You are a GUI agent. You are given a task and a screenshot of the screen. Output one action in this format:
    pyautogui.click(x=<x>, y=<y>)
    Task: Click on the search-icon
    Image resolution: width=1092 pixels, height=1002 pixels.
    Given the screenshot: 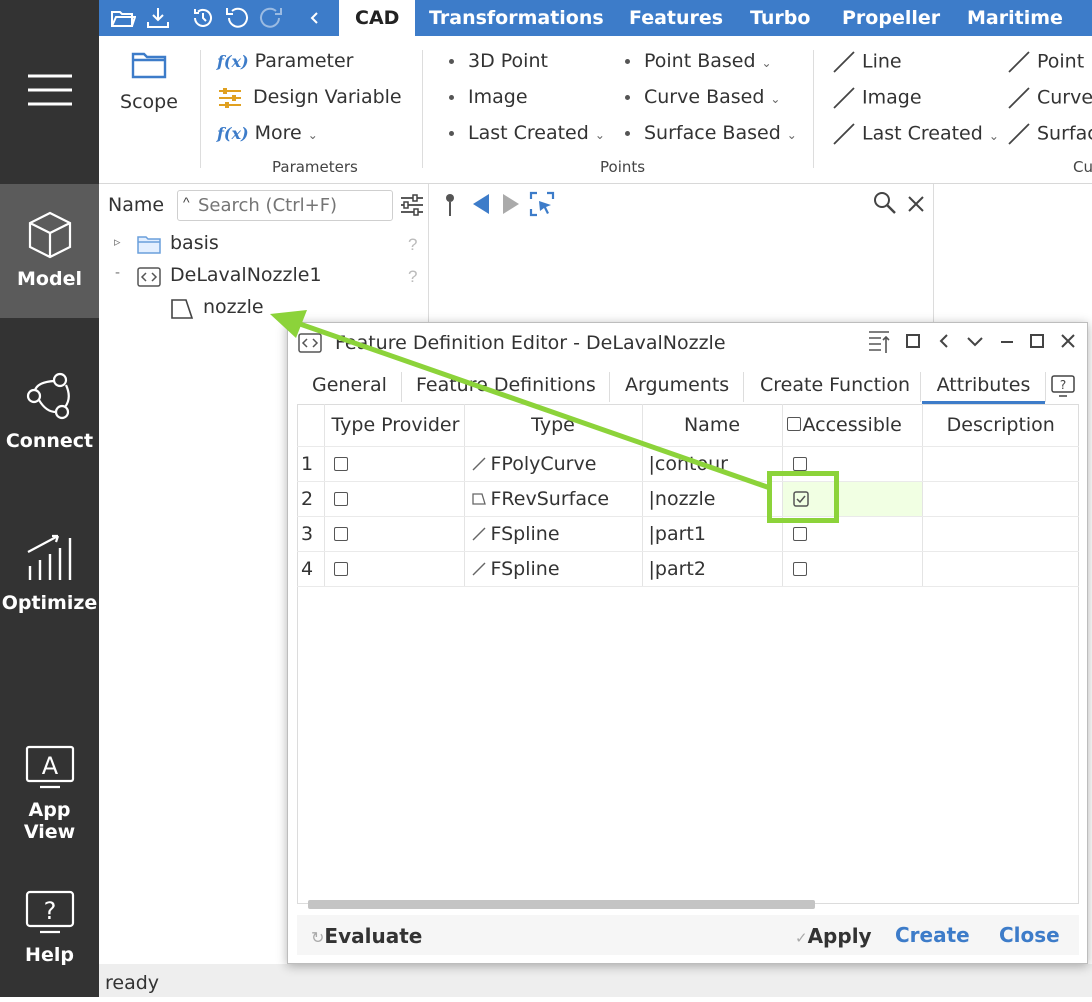 What is the action you would take?
    pyautogui.click(x=885, y=203)
    